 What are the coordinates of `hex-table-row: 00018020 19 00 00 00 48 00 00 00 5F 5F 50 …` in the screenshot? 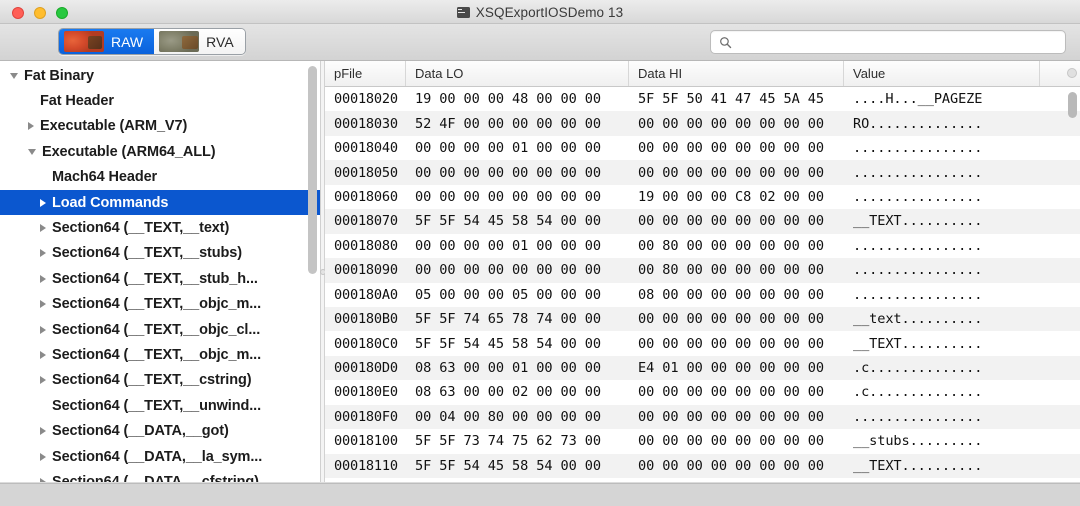 It's located at (702, 99).